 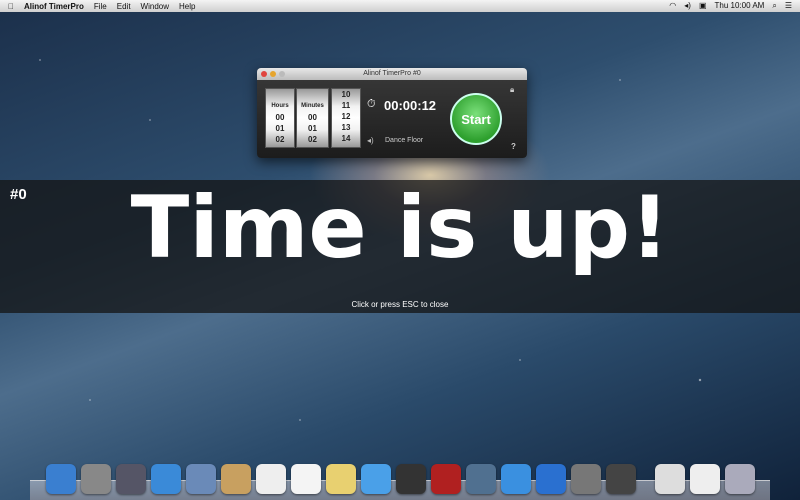 What do you see at coordinates (155, 6) in the screenshot?
I see `menu-window: Window` at bounding box center [155, 6].